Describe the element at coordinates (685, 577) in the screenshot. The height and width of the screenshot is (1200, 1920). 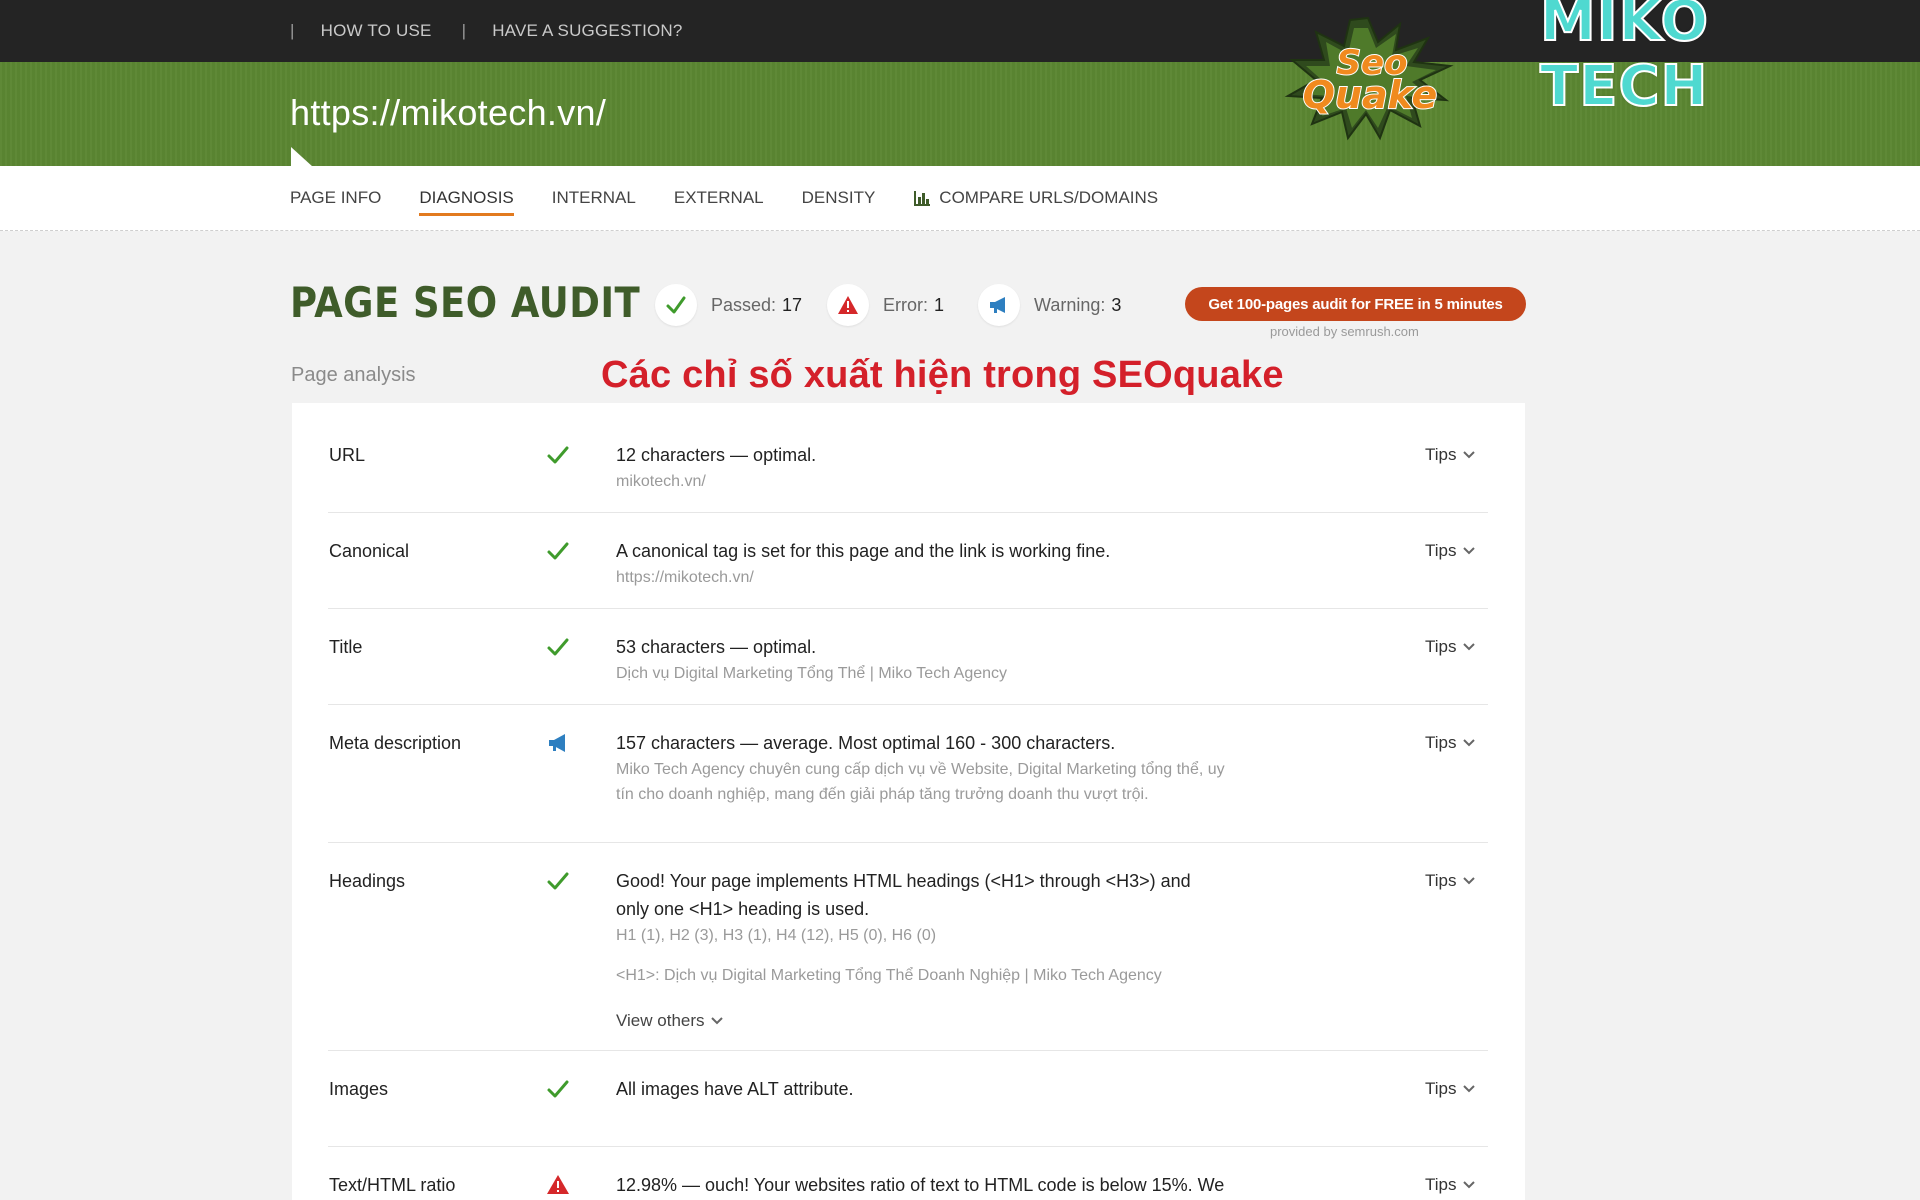
I see `row-subtext: https://mikotech.vn/` at that location.